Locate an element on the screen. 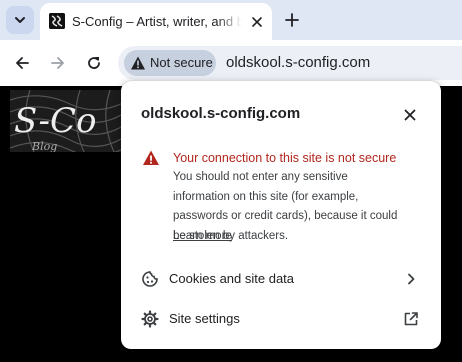  address-bar: Not secure oldskool.s-config.com is located at coordinates (290, 63).